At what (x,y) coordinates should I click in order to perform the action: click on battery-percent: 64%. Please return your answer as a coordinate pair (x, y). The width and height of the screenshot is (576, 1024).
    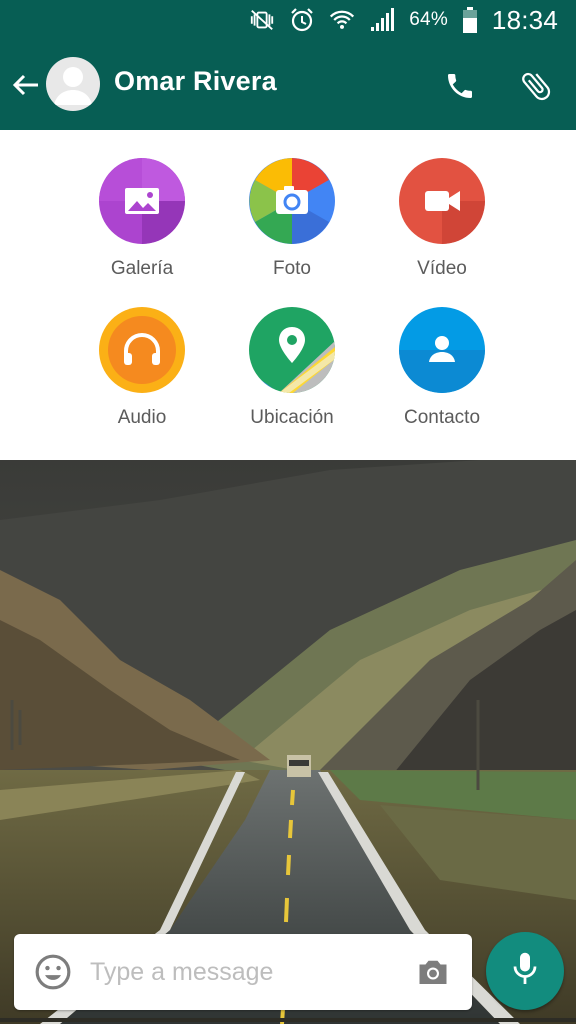
    Looking at the image, I should click on (428, 19).